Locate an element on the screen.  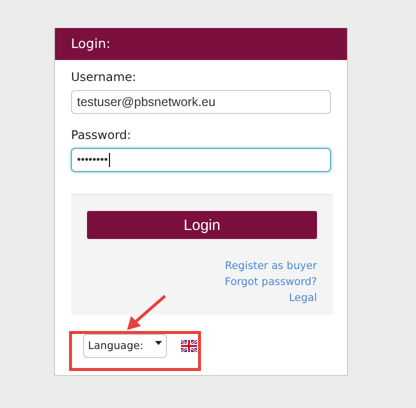
field-label: Username: is located at coordinates (104, 77).